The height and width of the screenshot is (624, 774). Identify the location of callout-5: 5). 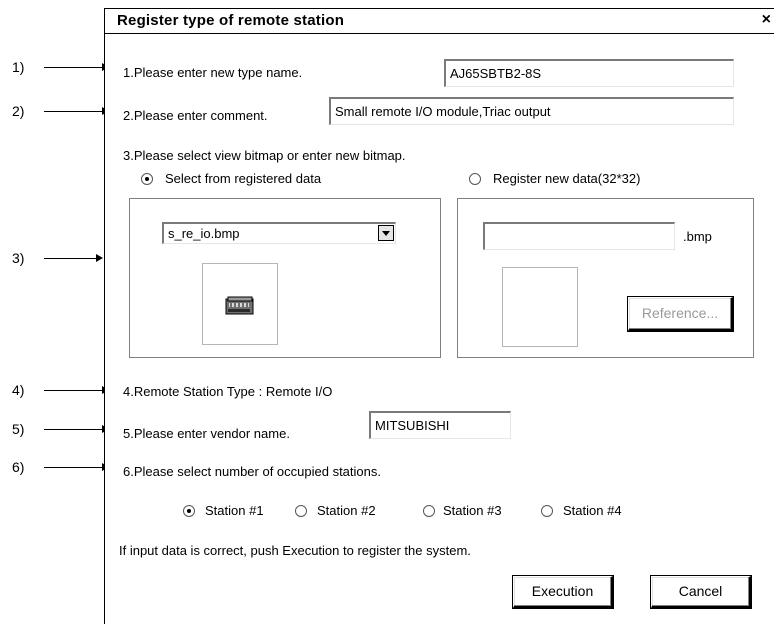
(54, 429).